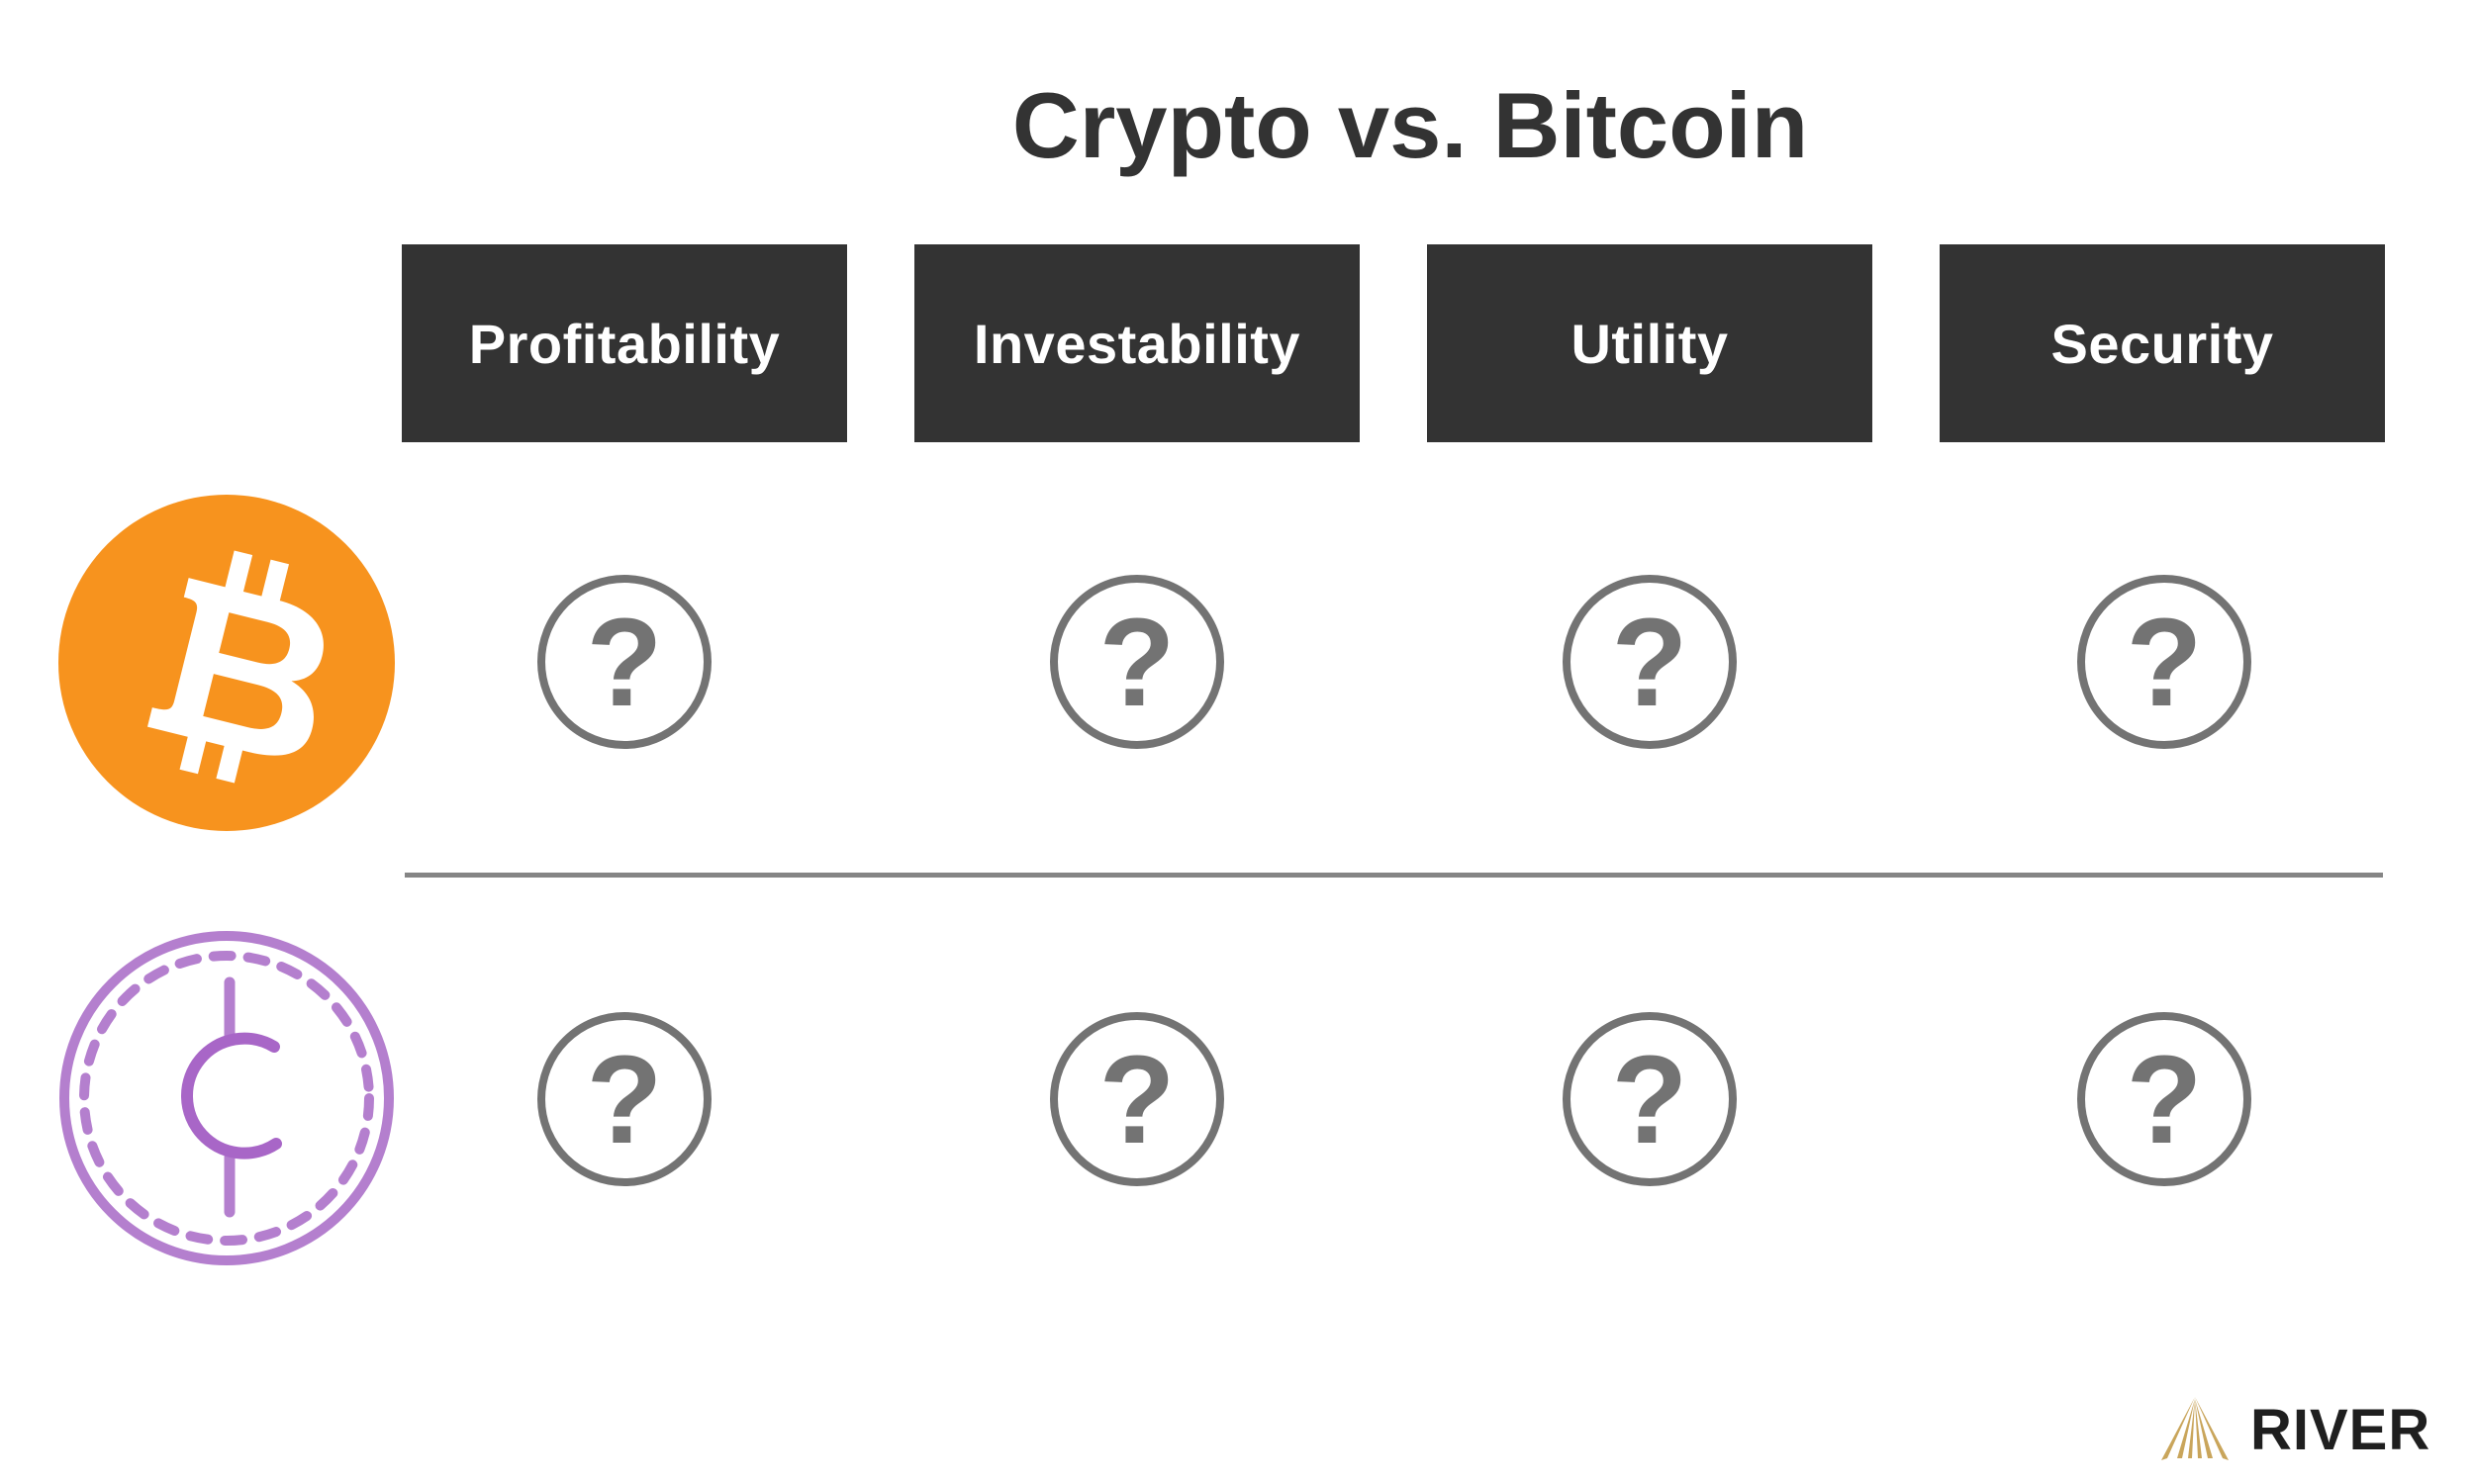 The image size is (2474, 1484). What do you see at coordinates (2195, 1428) in the screenshot?
I see `river-mountain-icon` at bounding box center [2195, 1428].